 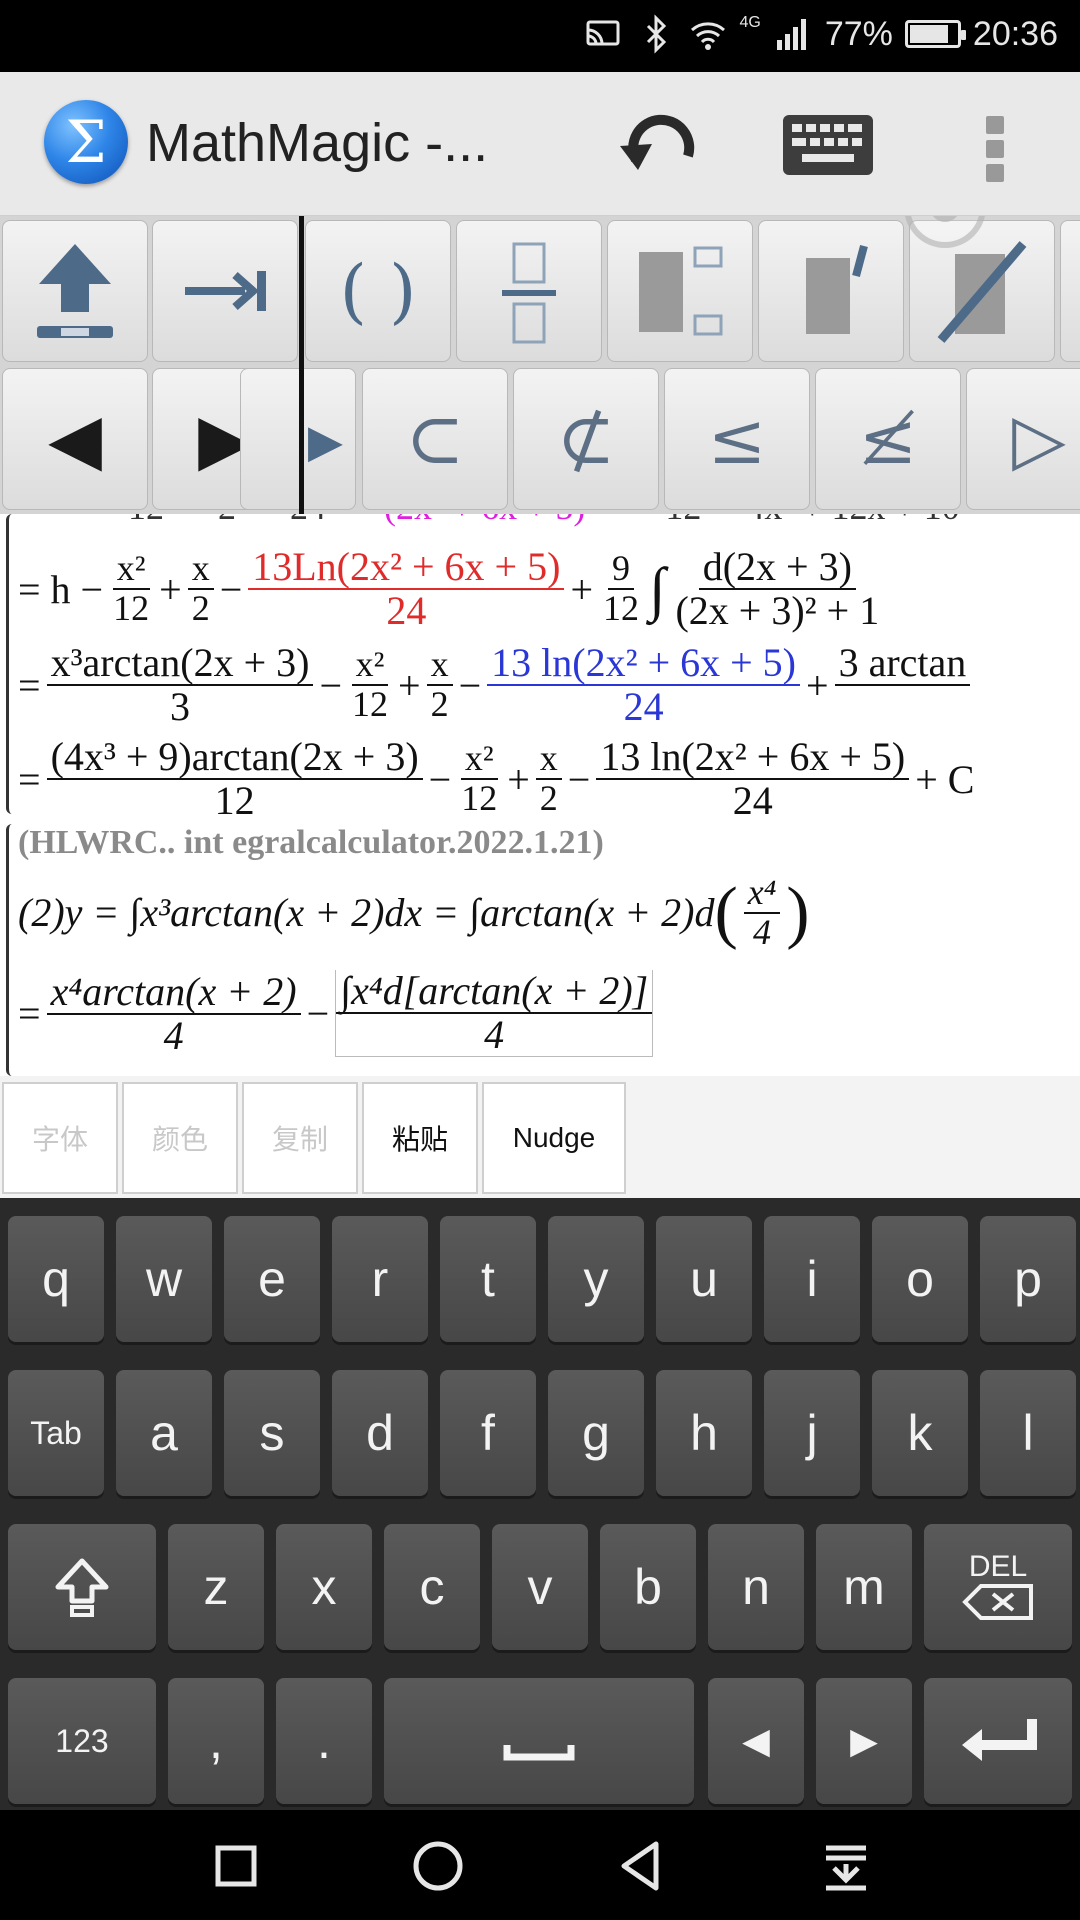 I want to click on battery-level-fill, so click(x=929, y=34).